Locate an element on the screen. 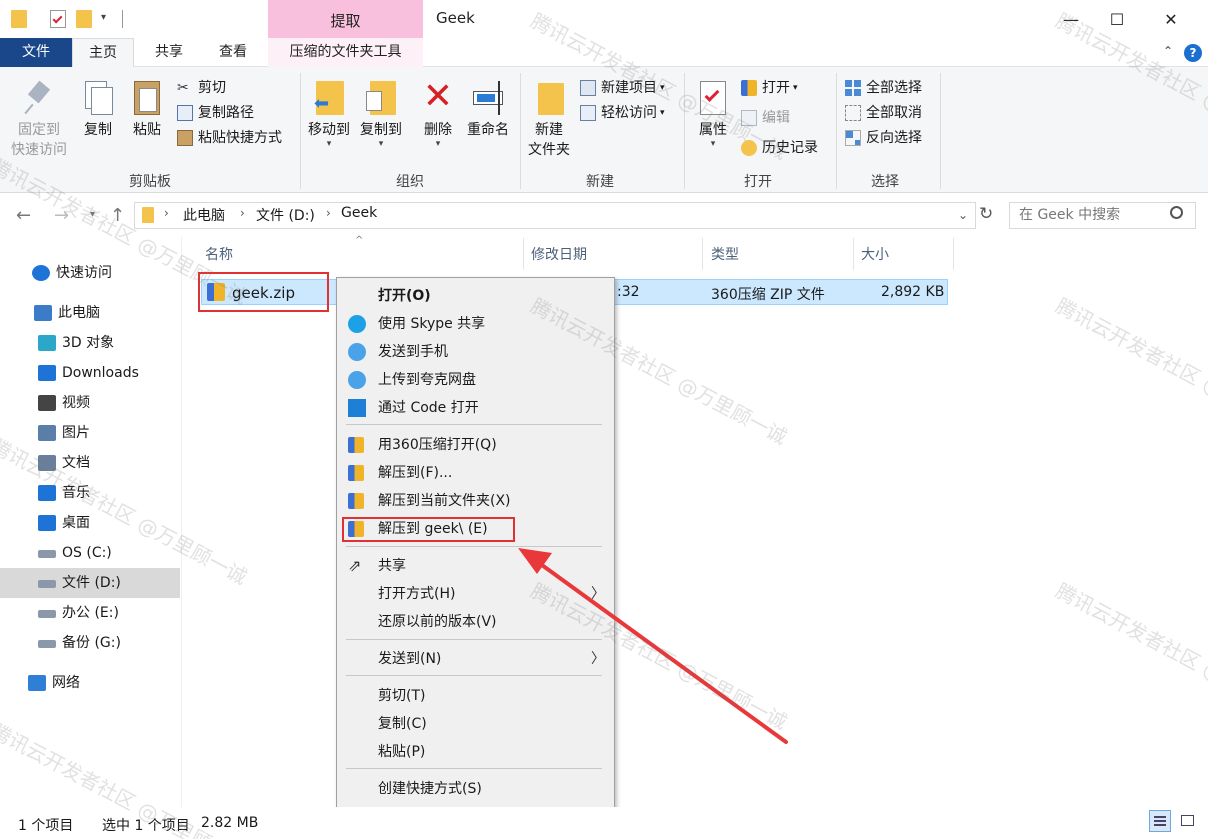 This screenshot has height=839, width=1208. copy-to-button: 复制到 ▾ is located at coordinates (381, 111).